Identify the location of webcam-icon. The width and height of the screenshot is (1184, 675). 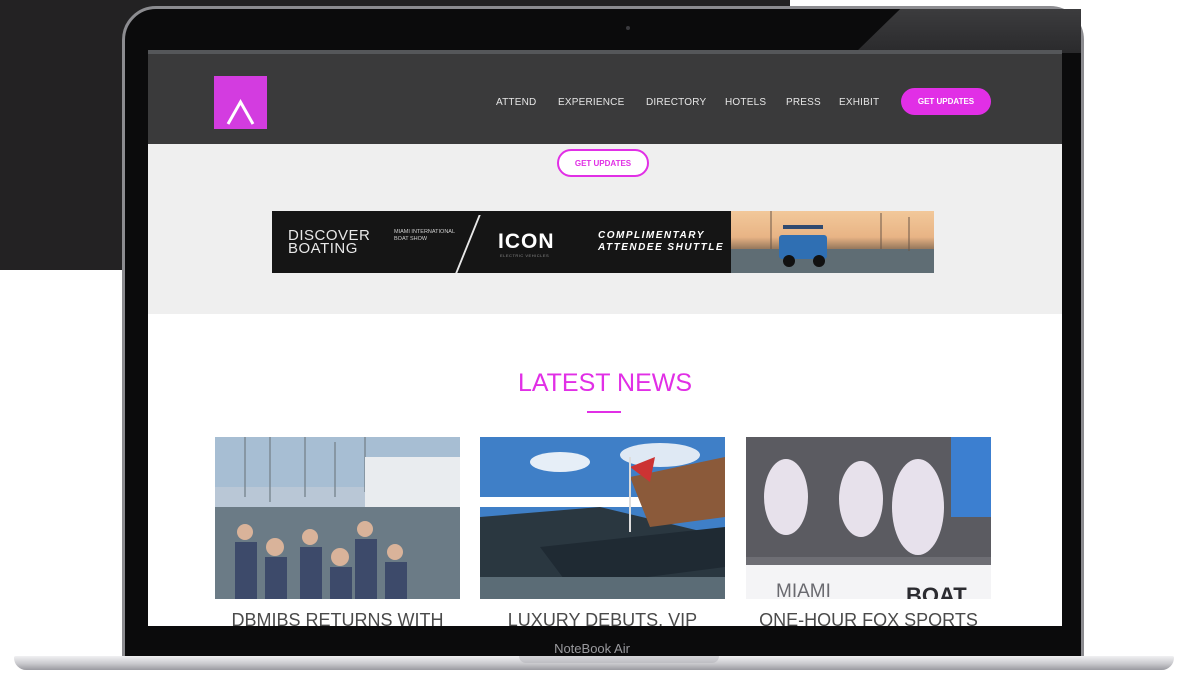
(628, 28).